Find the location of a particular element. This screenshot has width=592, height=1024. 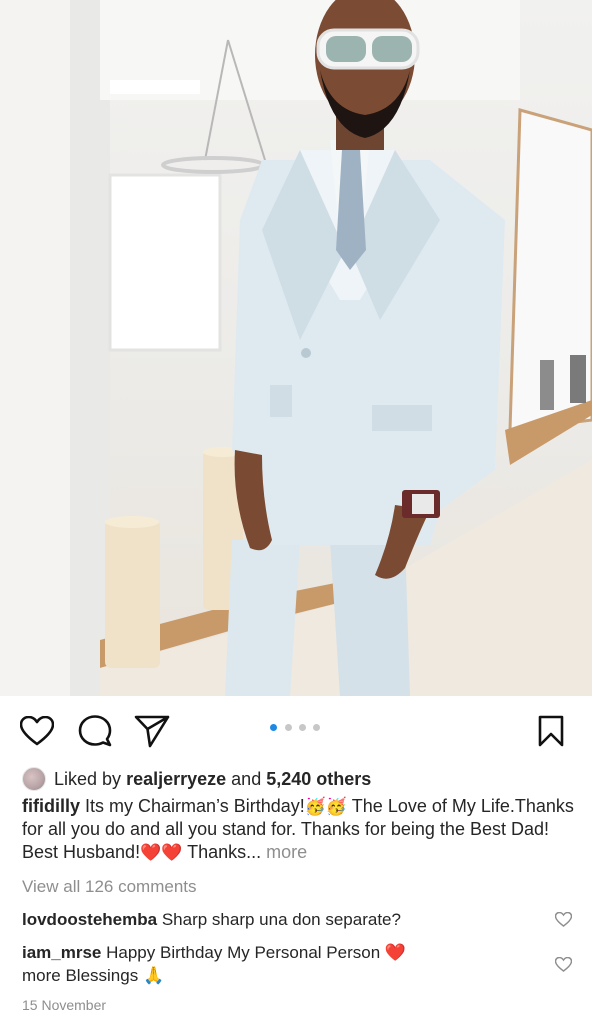

paper-plane-icon is located at coordinates (152, 731).